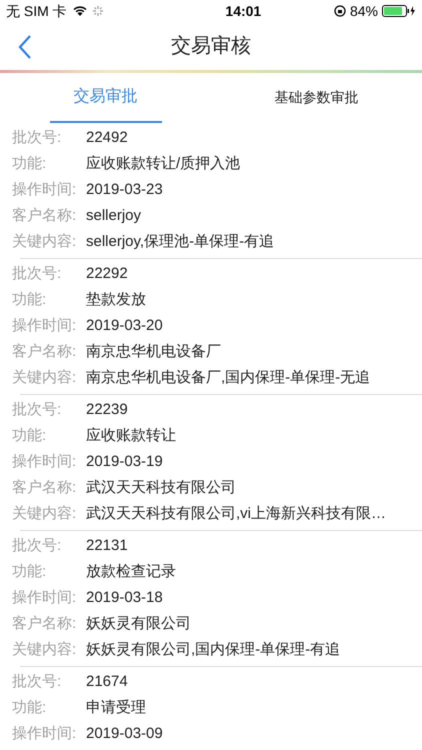 The image size is (422, 750). I want to click on field-value: 2019-03-20, so click(124, 326).